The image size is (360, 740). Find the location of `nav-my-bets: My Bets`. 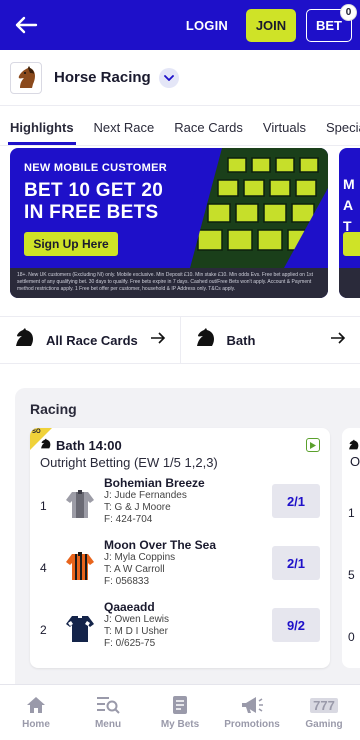

nav-my-bets: My Bets is located at coordinates (180, 712).